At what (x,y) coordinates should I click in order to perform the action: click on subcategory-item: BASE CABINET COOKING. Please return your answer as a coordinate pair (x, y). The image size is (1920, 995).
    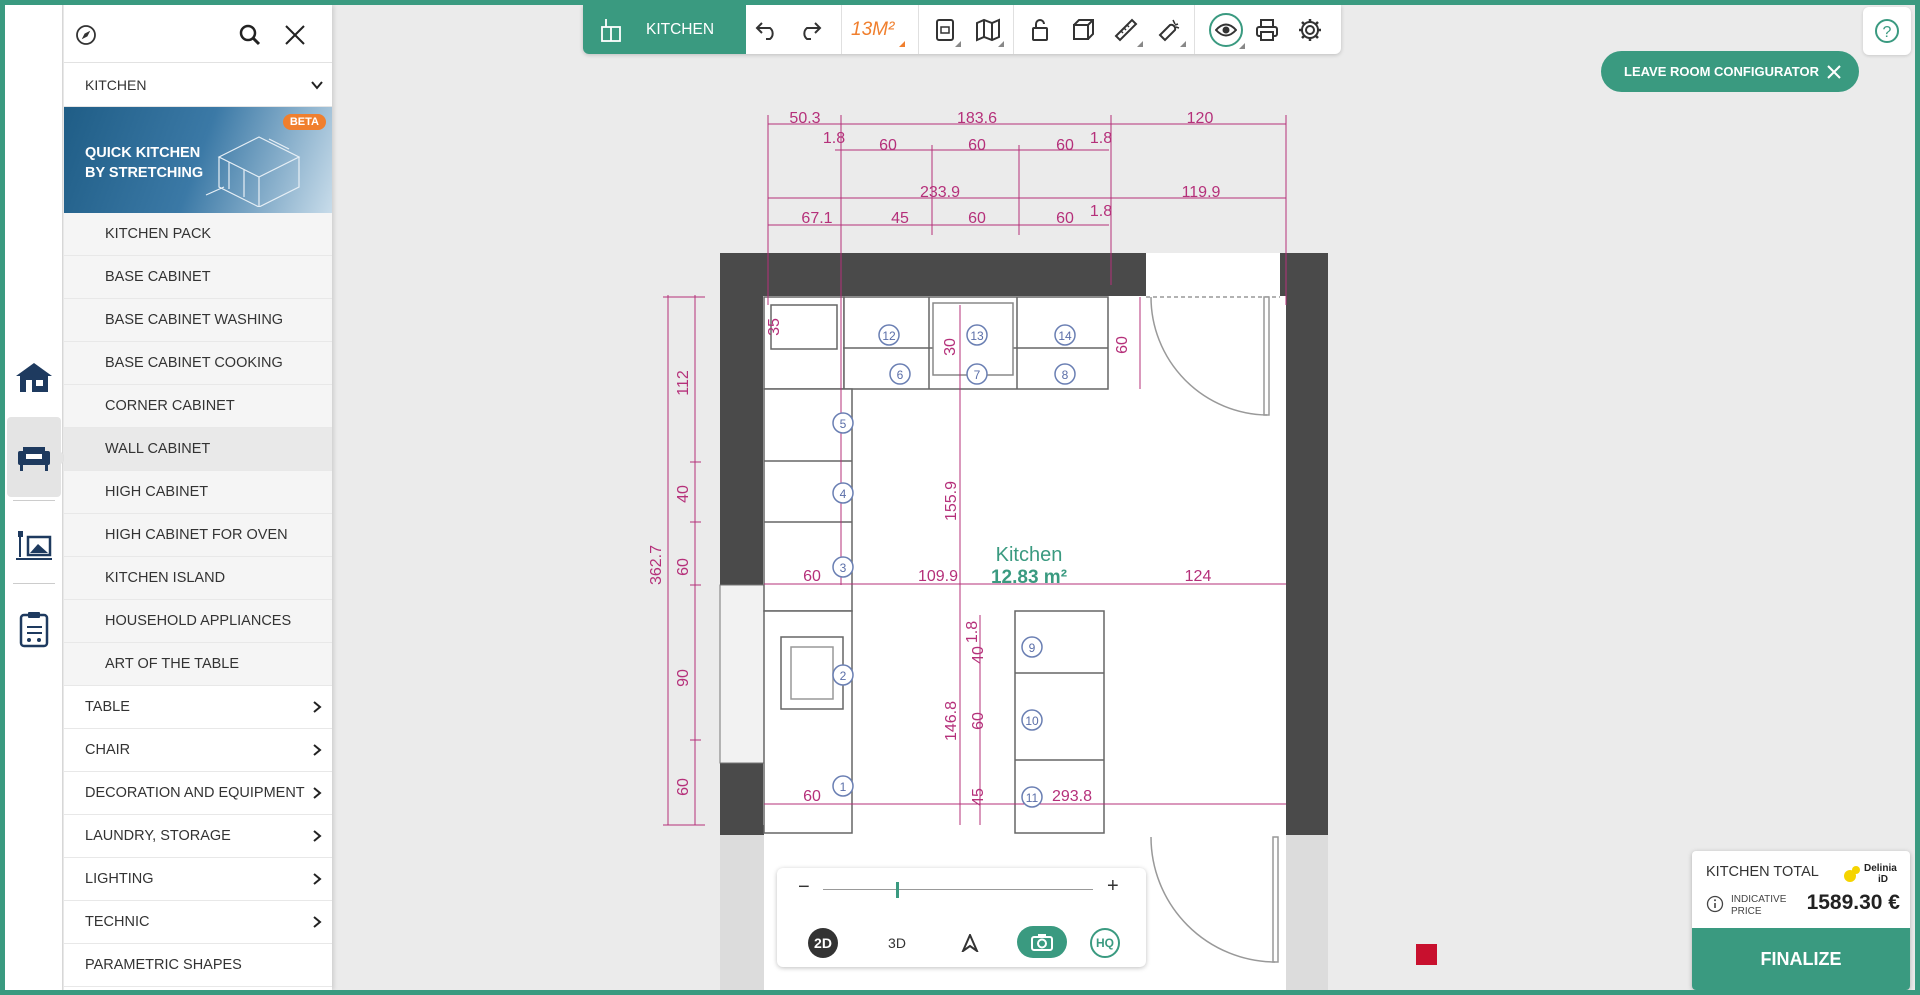
    Looking at the image, I should click on (198, 363).